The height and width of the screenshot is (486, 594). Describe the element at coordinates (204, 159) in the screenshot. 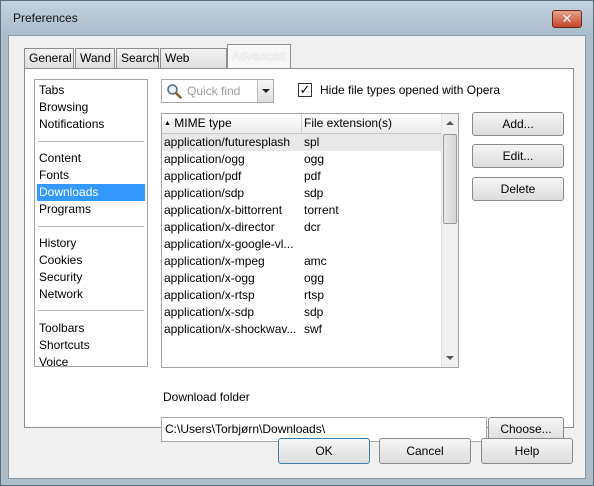

I see `mime-cell: application/ogg` at that location.